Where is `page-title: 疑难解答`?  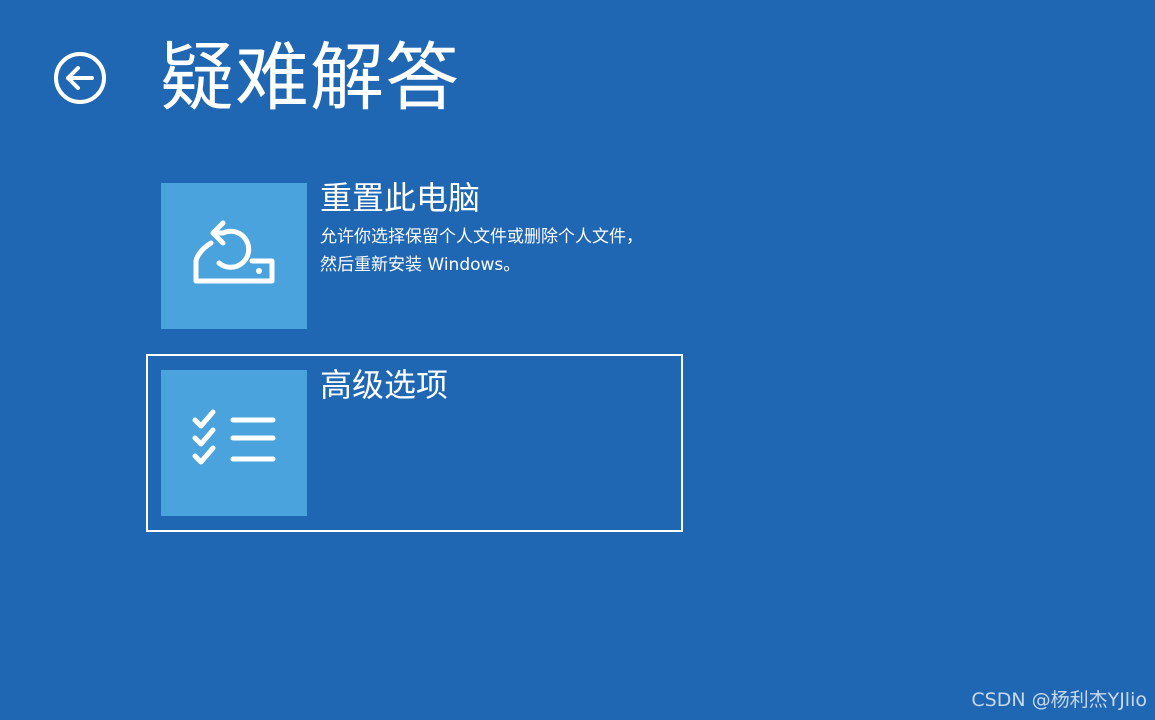
page-title: 疑难解答 is located at coordinates (310, 78).